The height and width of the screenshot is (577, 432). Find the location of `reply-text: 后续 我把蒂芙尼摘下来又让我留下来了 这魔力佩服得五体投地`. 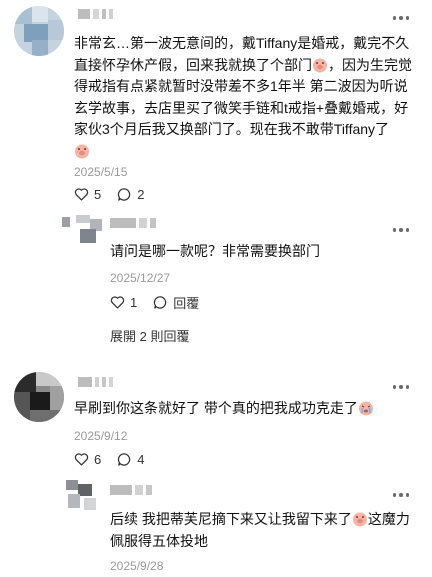

reply-text: 后续 我把蒂芙尼摘下来又让我留下来了 这魔力佩服得五体投地 is located at coordinates (260, 530).